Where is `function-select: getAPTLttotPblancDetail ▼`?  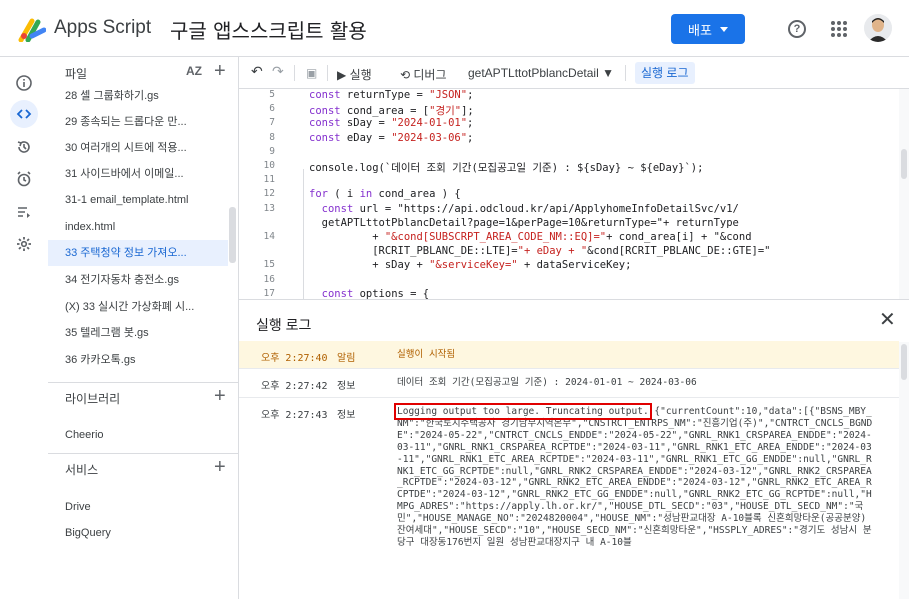 function-select: getAPTLttotPblancDetail ▼ is located at coordinates (541, 73).